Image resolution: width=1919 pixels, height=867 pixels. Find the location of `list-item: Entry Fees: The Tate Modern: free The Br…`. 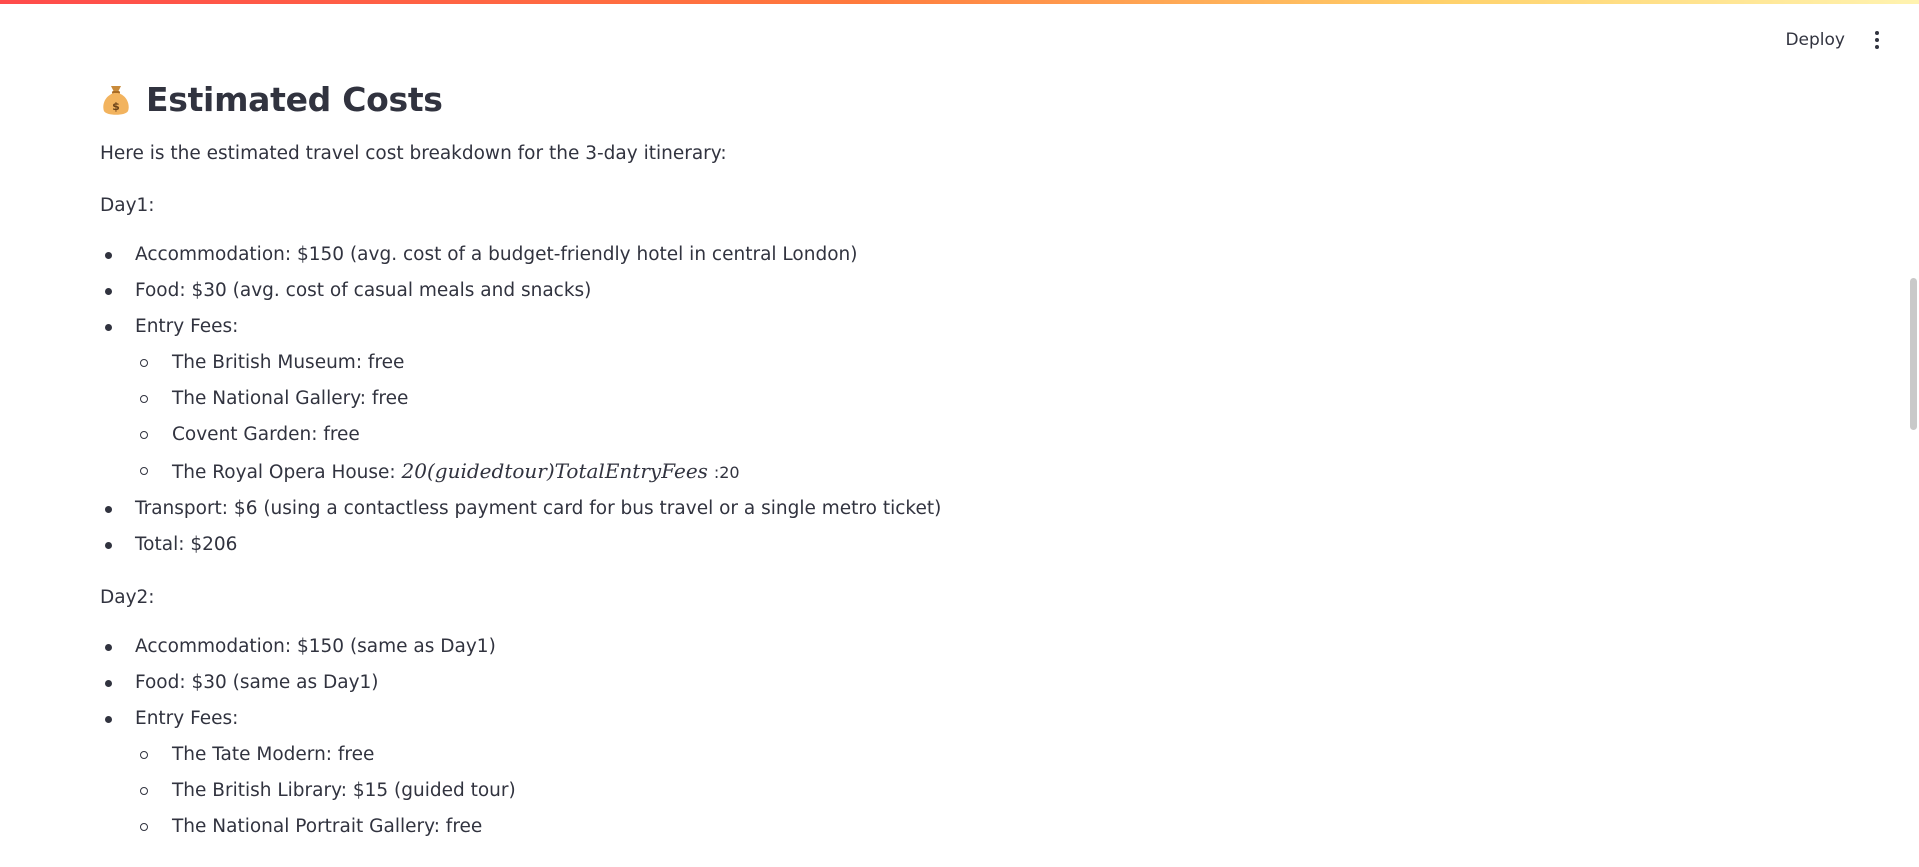

list-item: Entry Fees: The Tate Modern: free The Br… is located at coordinates (950, 773).